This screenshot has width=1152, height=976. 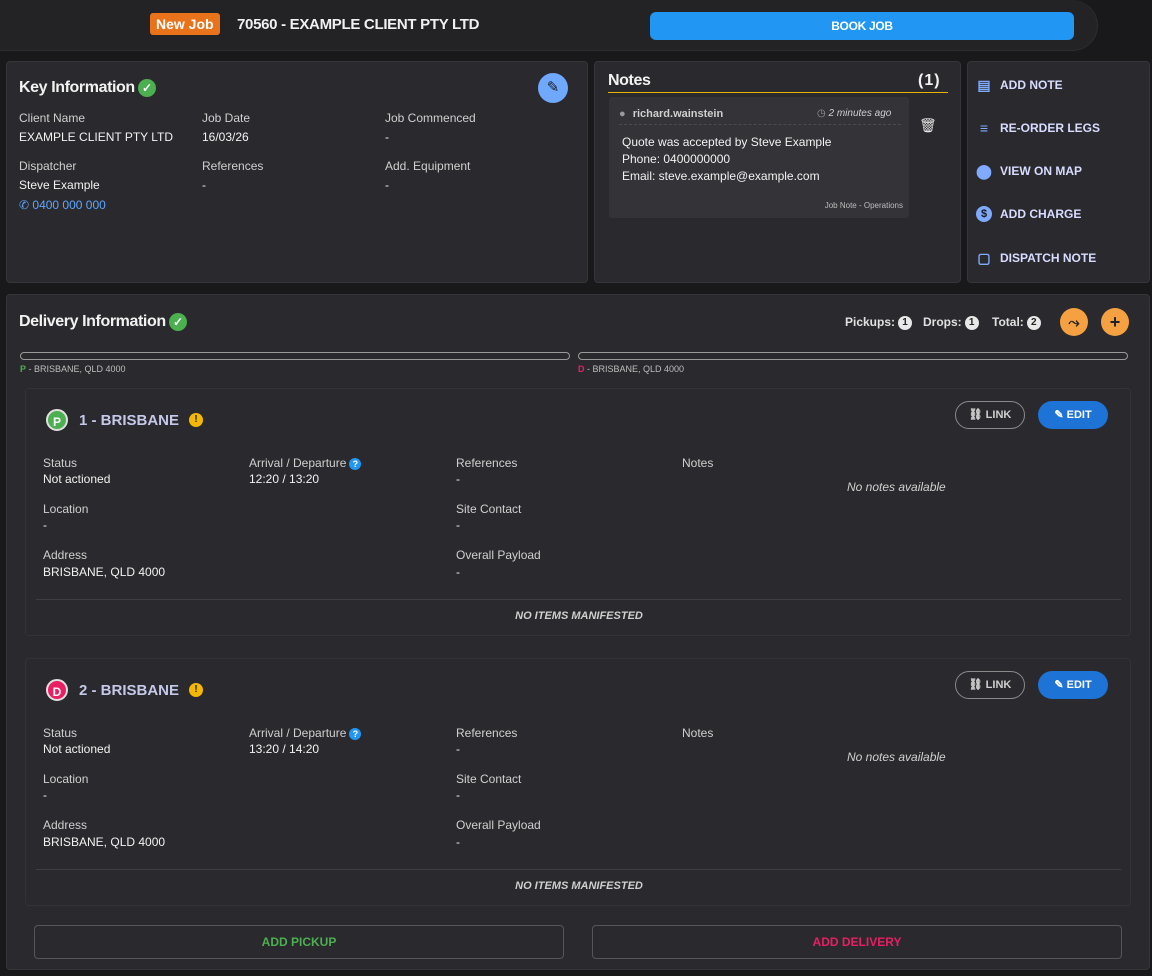 I want to click on view-on-map-action: ⬤ VIEW ON MAP, so click(x=1029, y=171).